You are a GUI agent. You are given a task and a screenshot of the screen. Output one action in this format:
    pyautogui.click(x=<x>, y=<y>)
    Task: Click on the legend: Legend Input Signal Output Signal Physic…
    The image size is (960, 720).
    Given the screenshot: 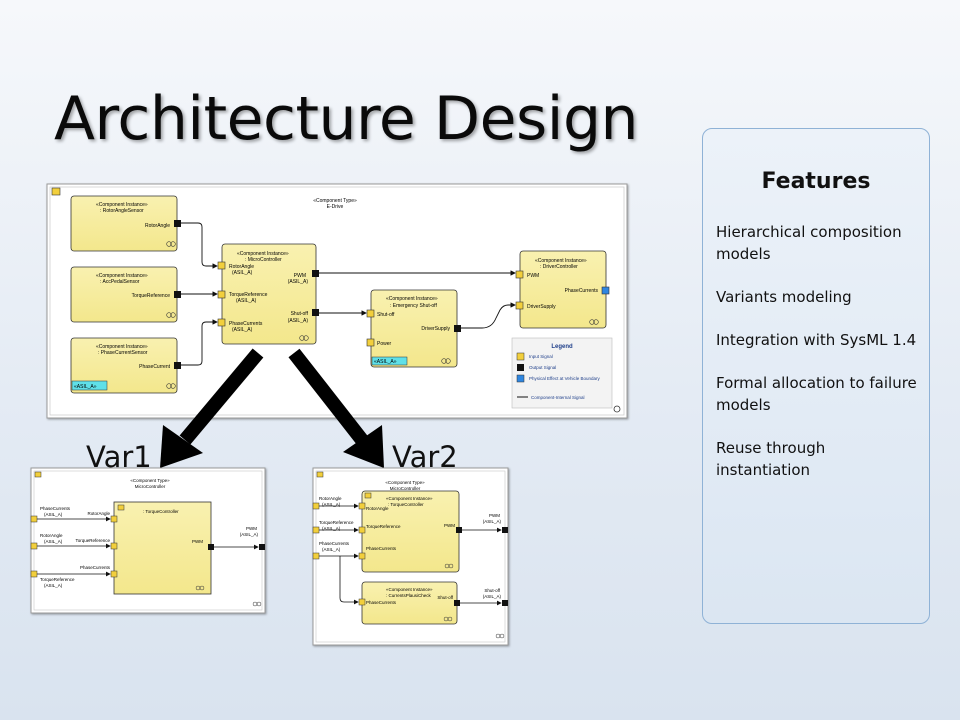 What is the action you would take?
    pyautogui.click(x=562, y=373)
    